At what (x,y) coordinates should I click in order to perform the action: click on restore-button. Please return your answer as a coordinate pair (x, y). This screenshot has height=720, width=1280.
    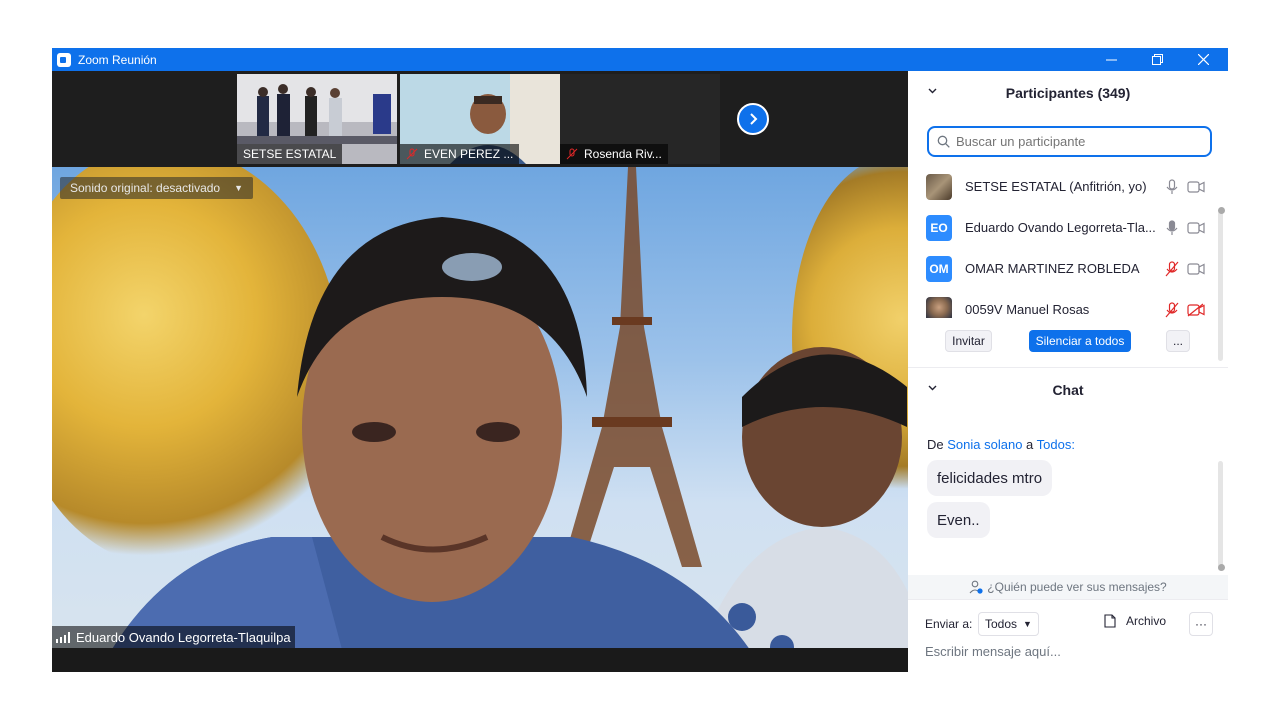
    Looking at the image, I should click on (1157, 59).